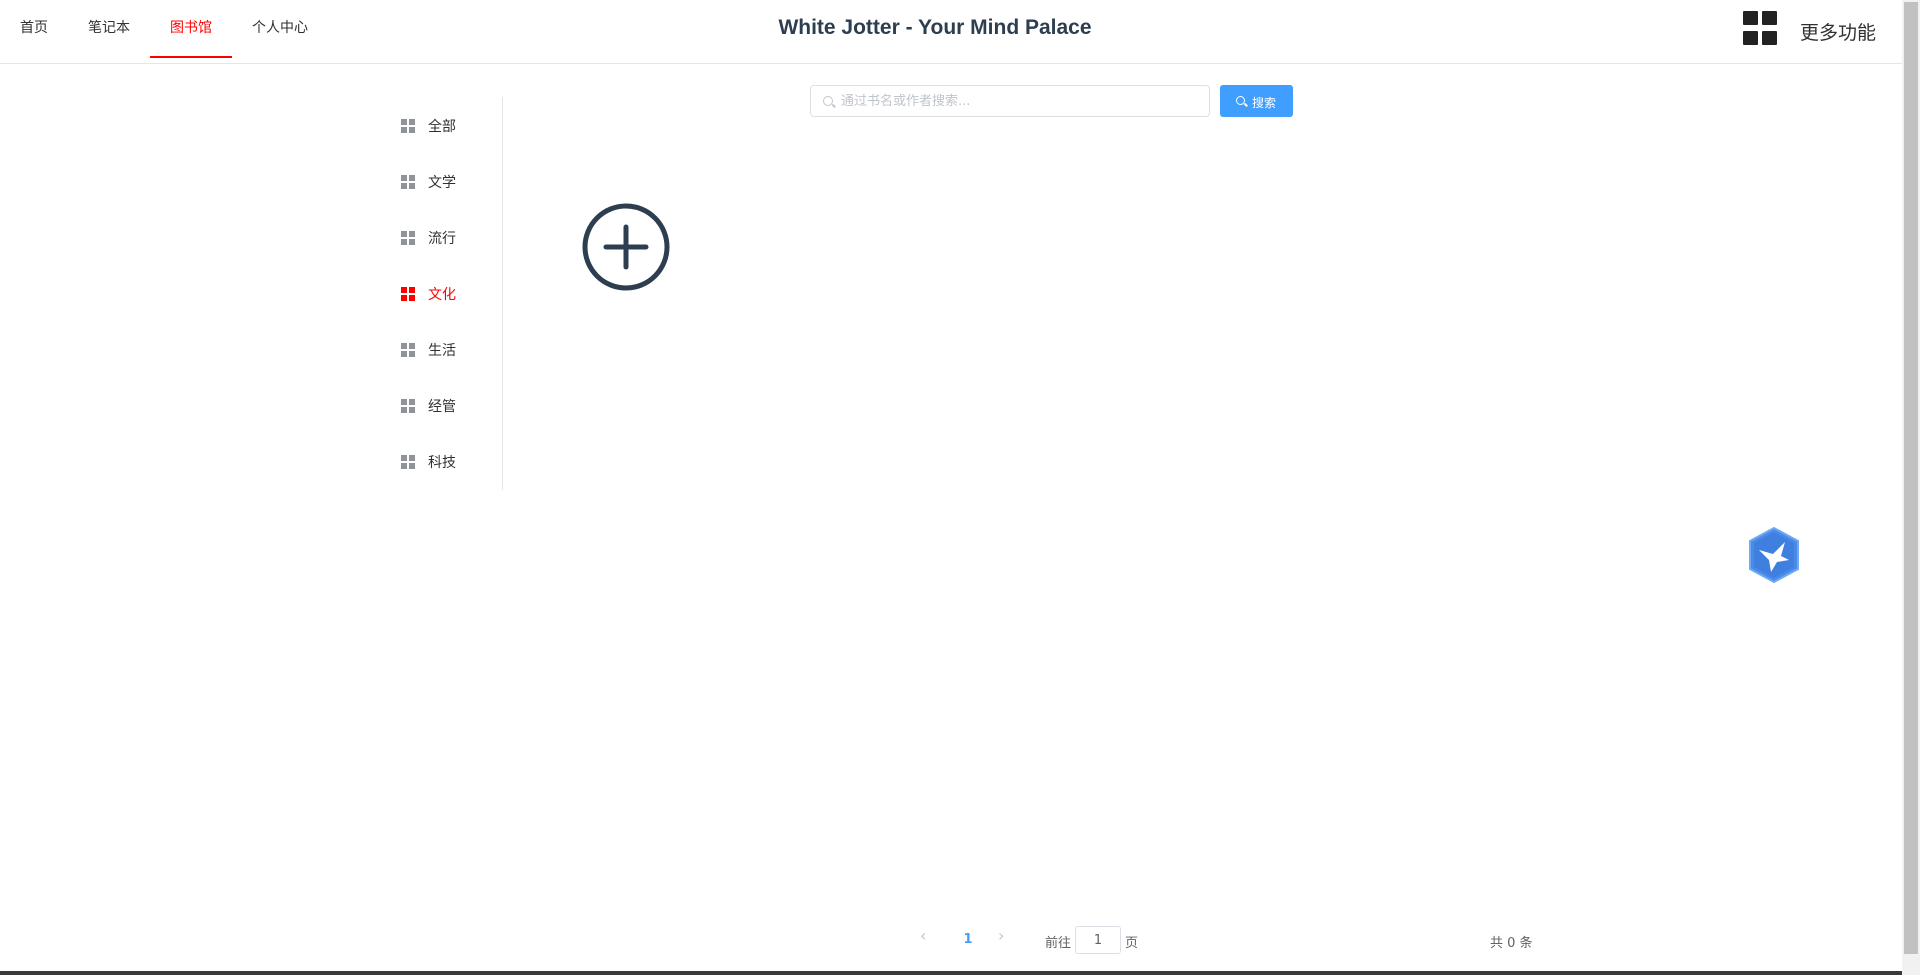 This screenshot has width=1920, height=975. I want to click on add-book-button, so click(626, 247).